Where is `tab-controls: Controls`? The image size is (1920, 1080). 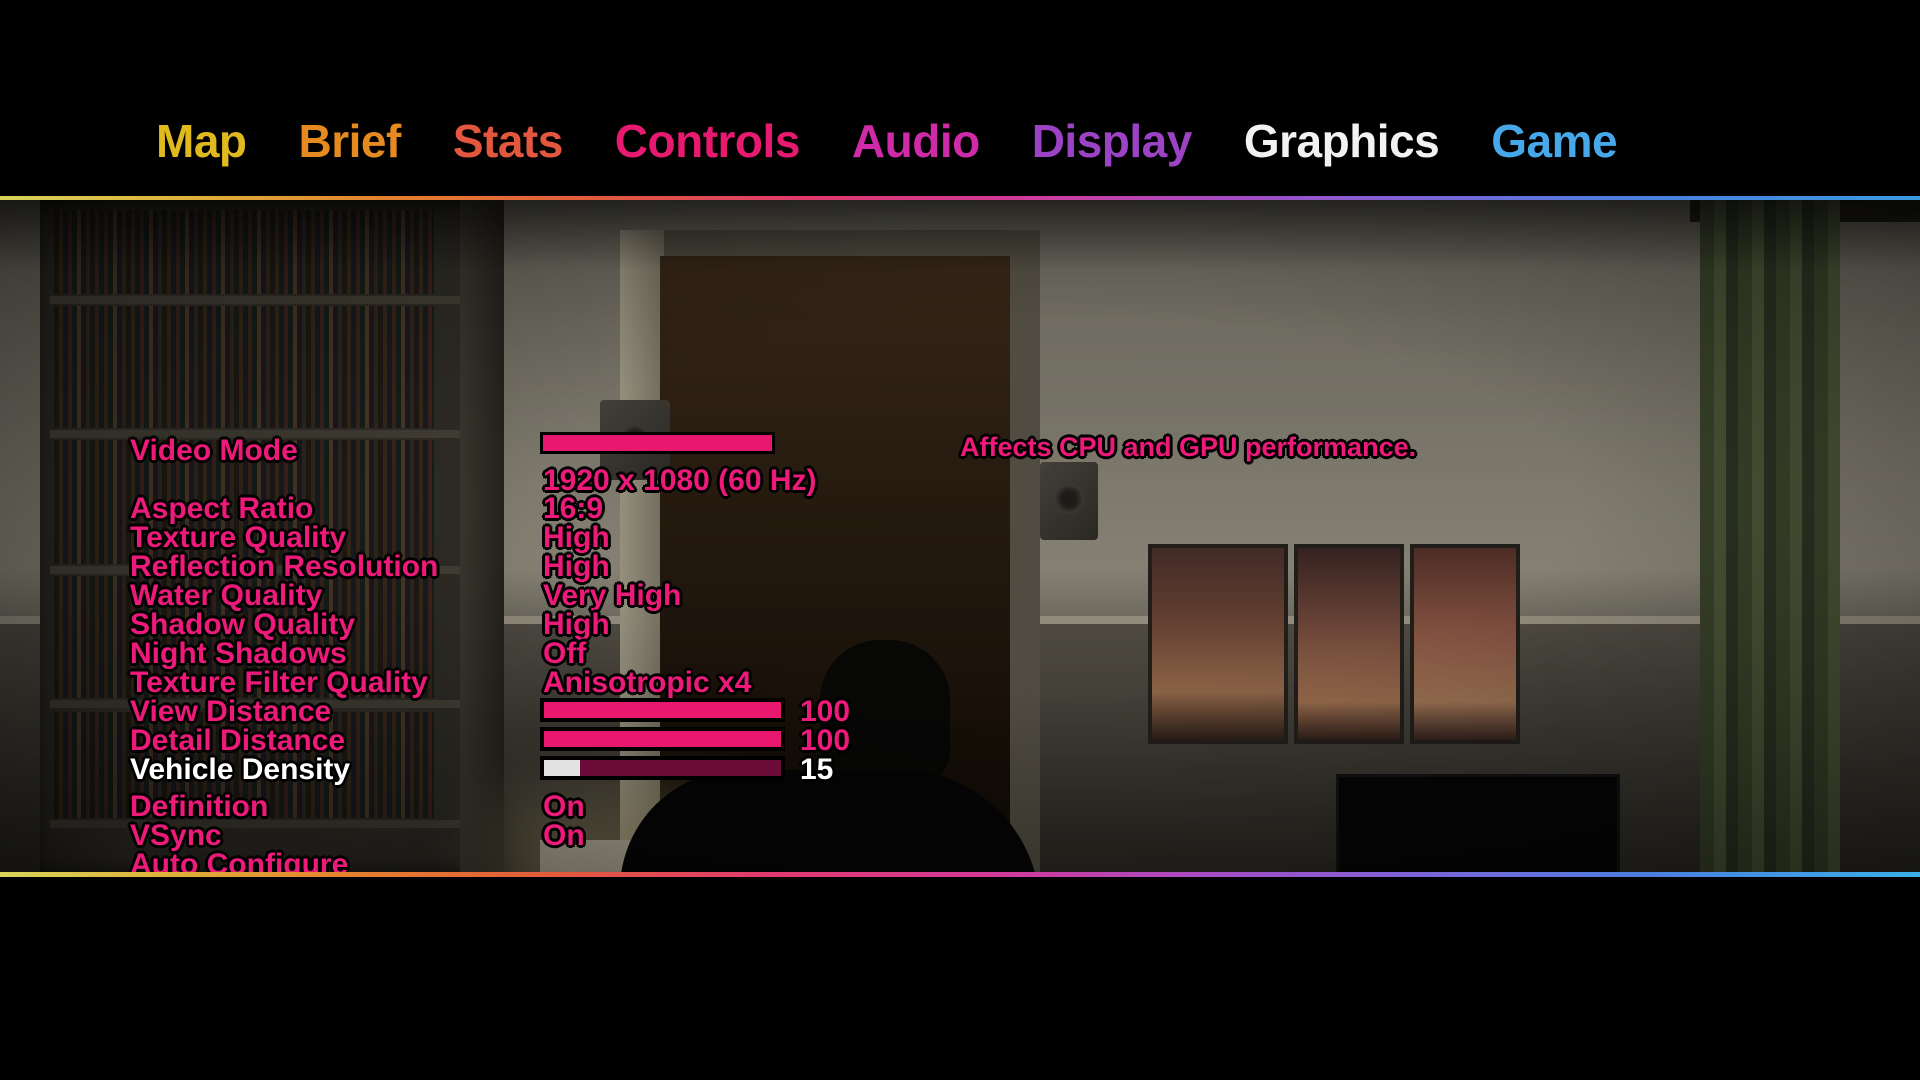
tab-controls: Controls is located at coordinates (707, 141).